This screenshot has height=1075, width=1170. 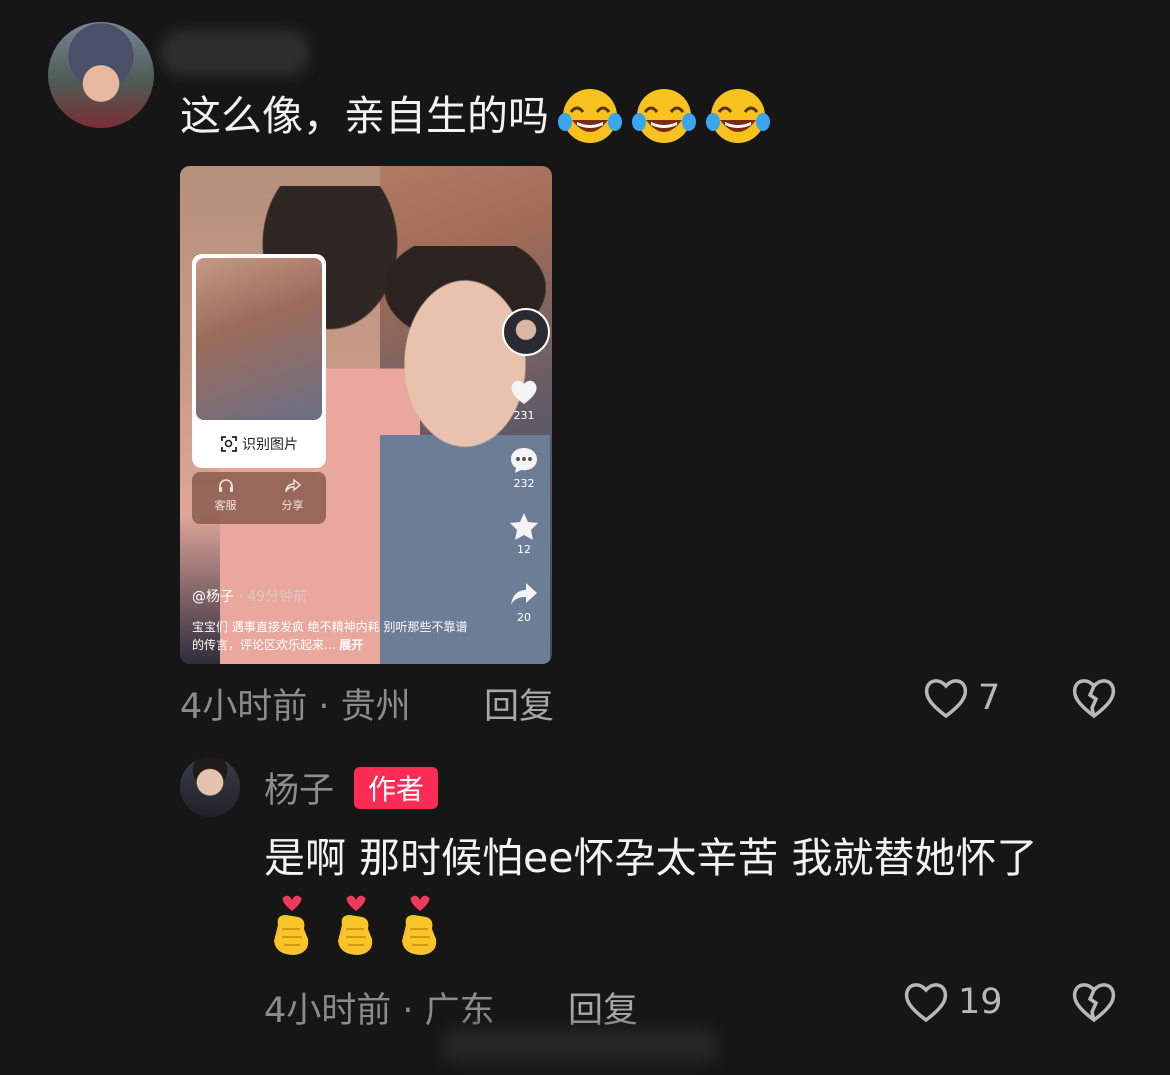 I want to click on reply-meta: 4小时前 · 广东, so click(x=379, y=1011).